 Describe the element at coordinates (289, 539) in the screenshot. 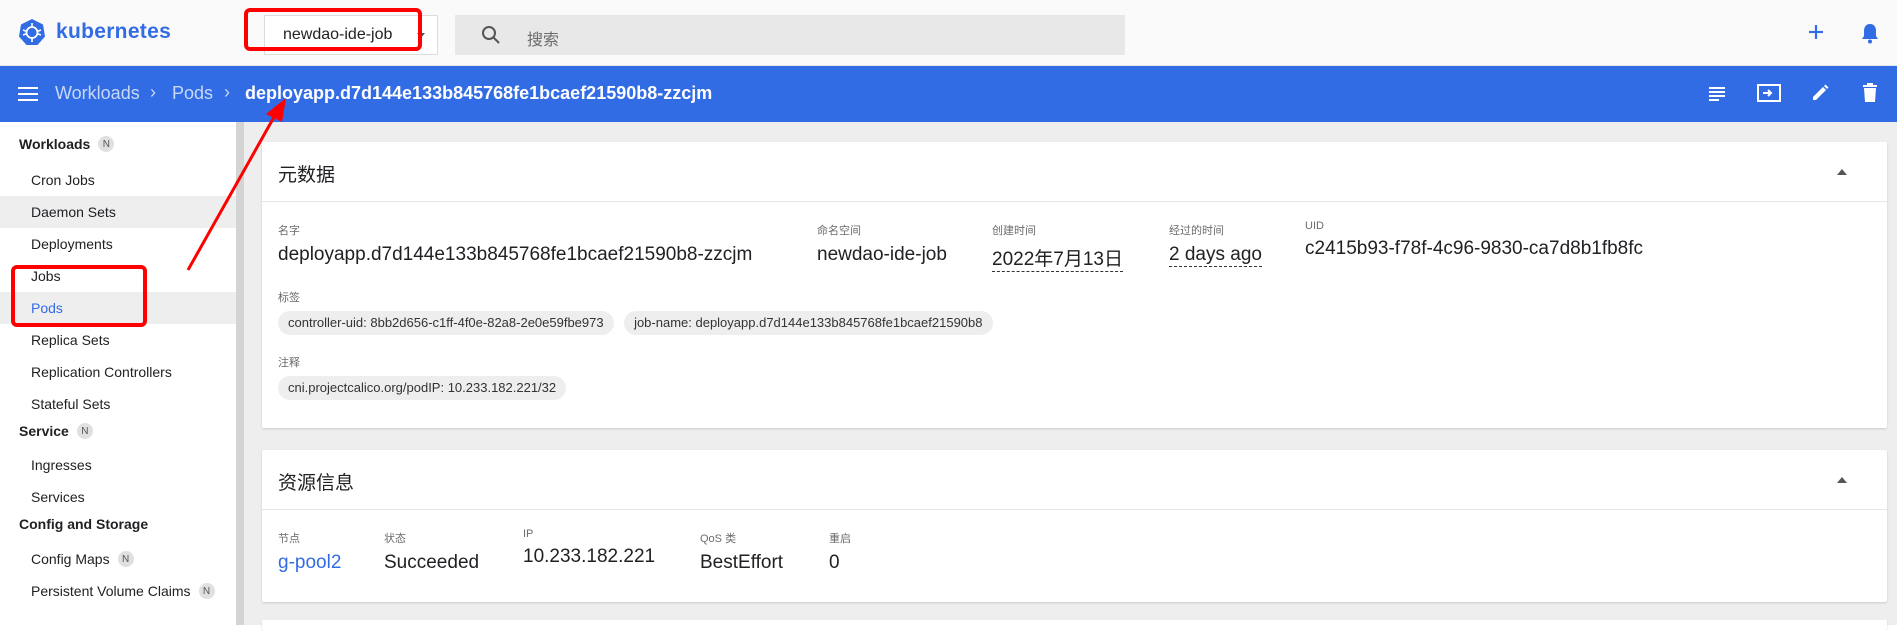

I see `field-label: 节点` at that location.